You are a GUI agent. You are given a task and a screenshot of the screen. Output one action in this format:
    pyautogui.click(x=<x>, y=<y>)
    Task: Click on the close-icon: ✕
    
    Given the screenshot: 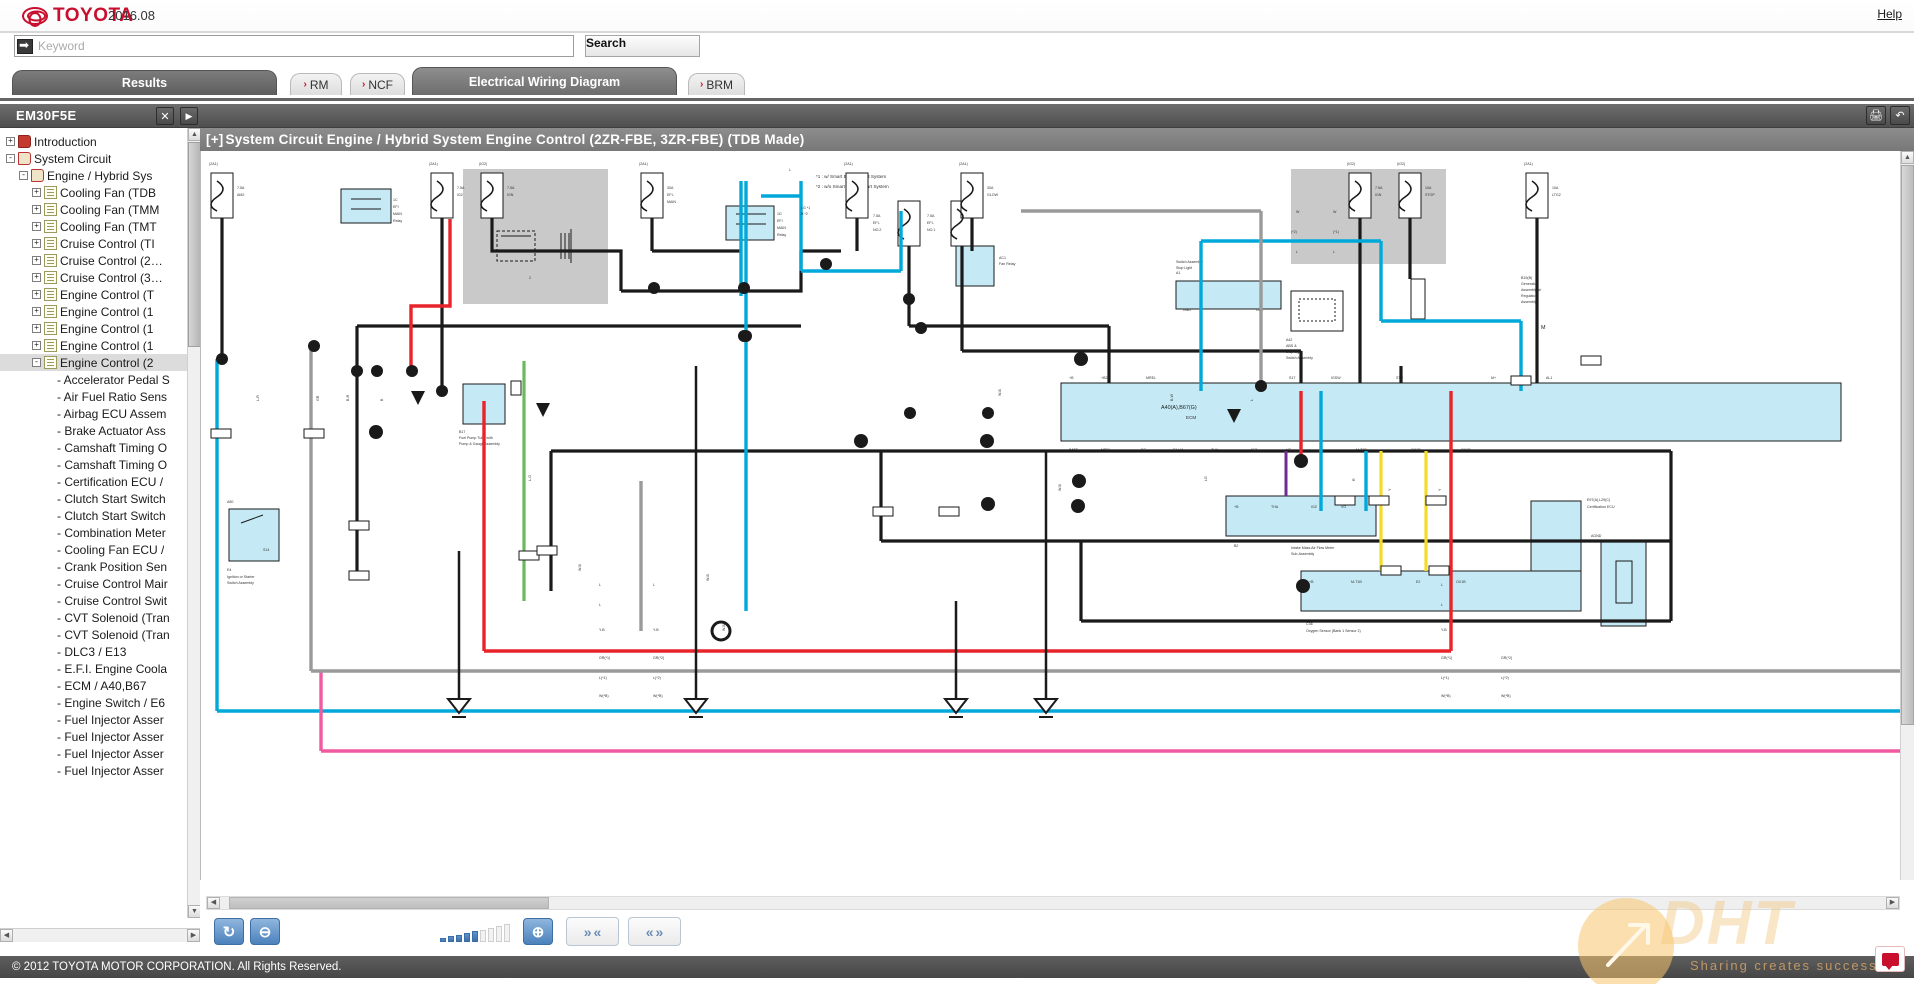 What is the action you would take?
    pyautogui.click(x=165, y=116)
    